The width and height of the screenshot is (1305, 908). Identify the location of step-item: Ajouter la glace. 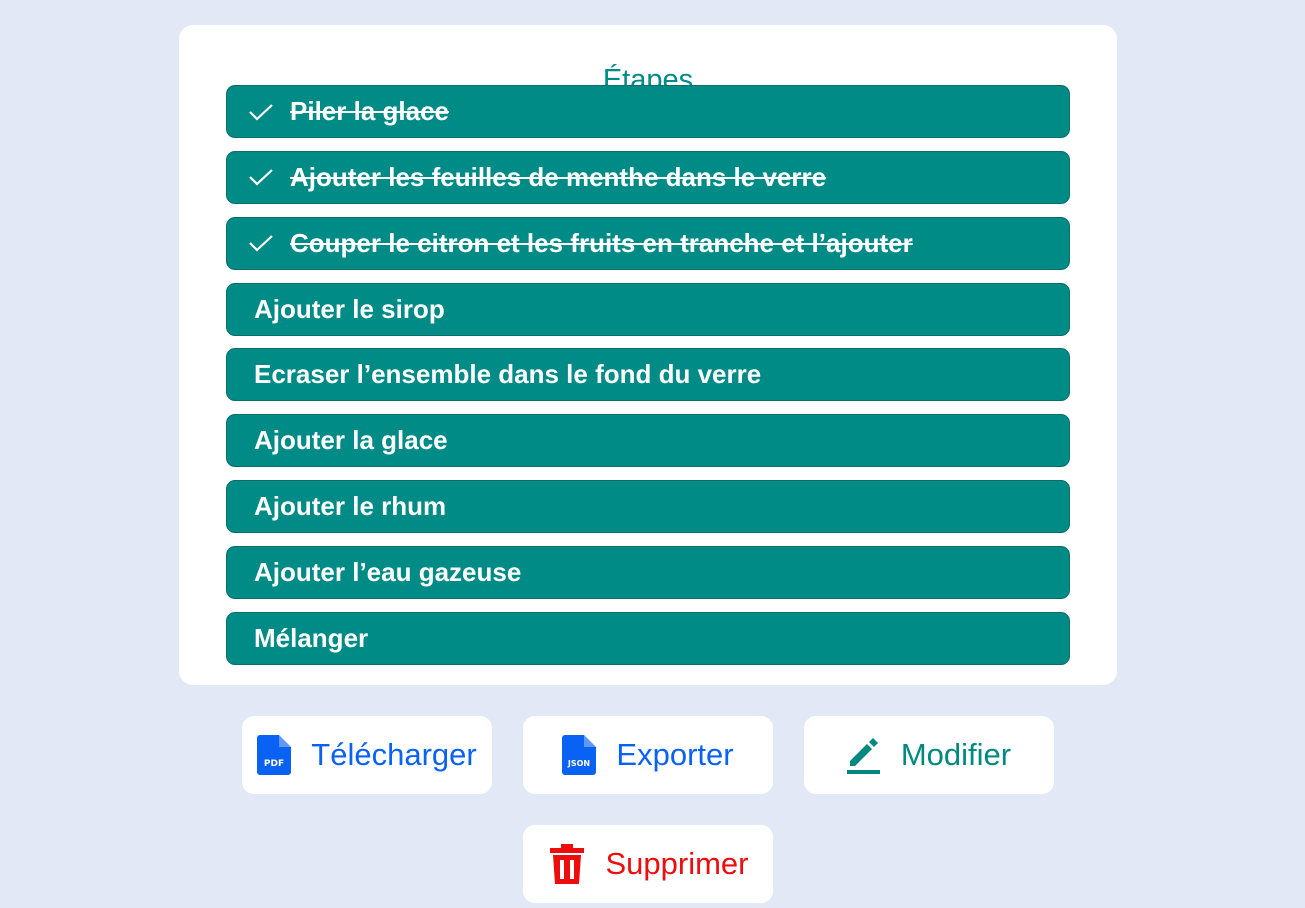
(648, 441).